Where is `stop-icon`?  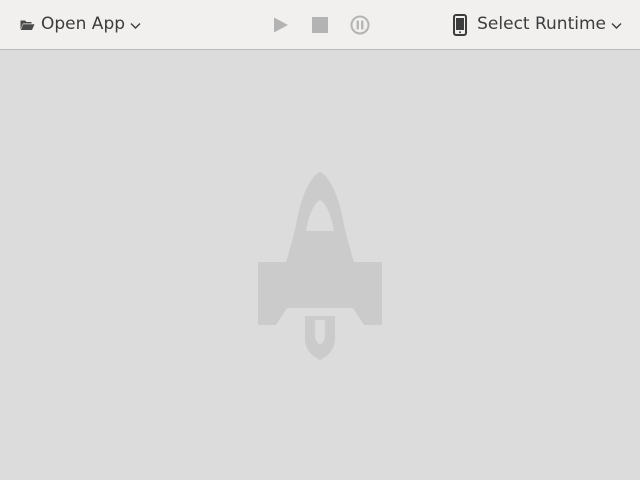 stop-icon is located at coordinates (320, 25).